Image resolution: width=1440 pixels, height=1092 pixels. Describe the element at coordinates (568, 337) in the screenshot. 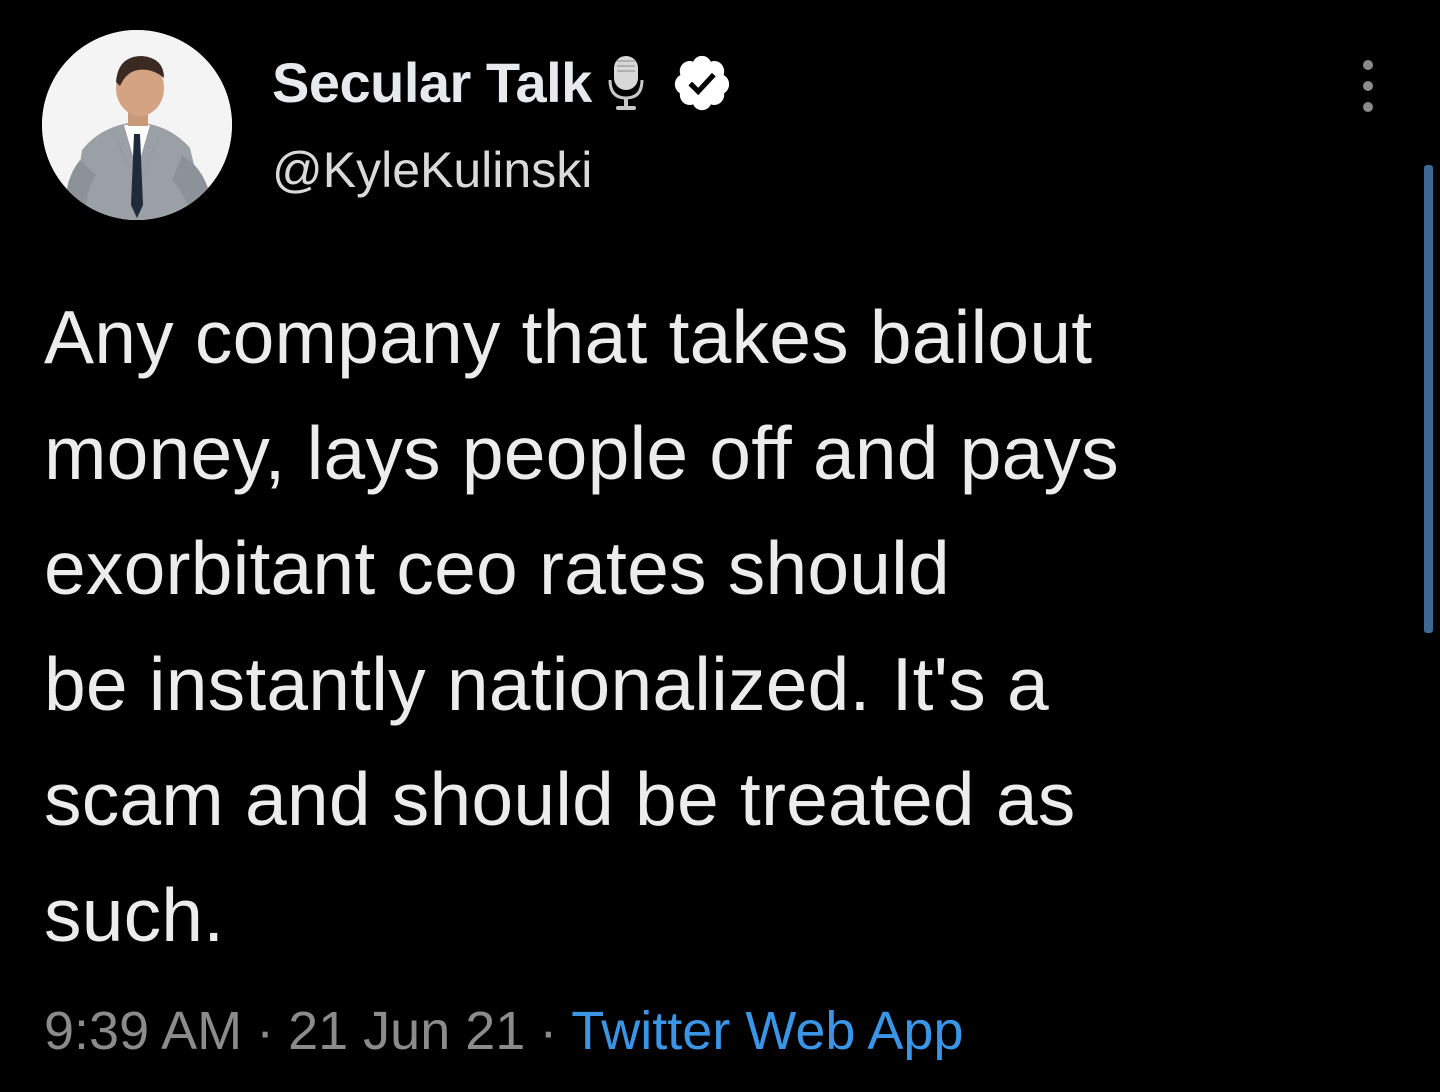

I see `tweet-text-line: Any company that takes bailout` at that location.